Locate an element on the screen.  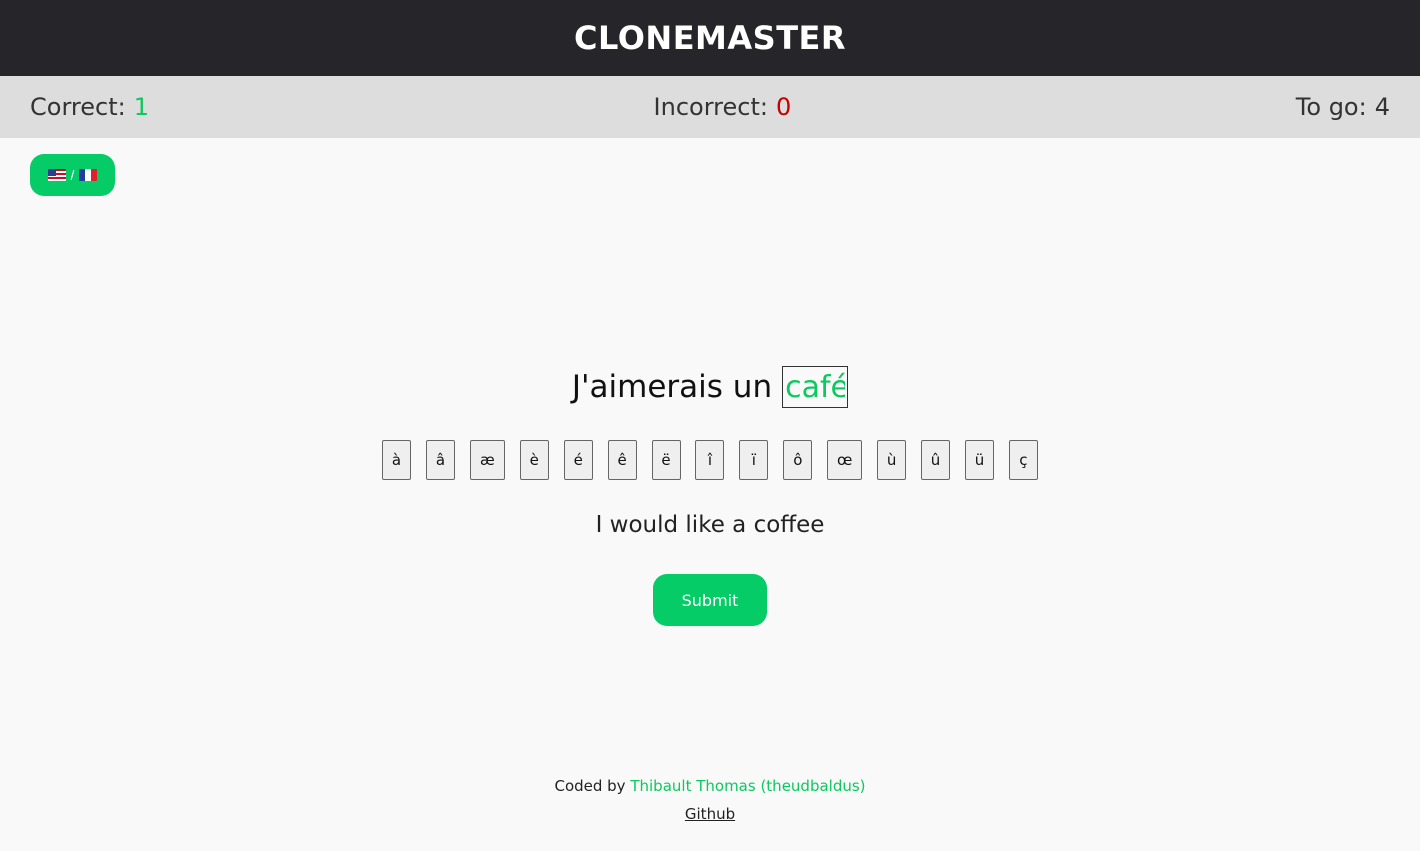
togo-score: To go: 4 is located at coordinates (1343, 107).